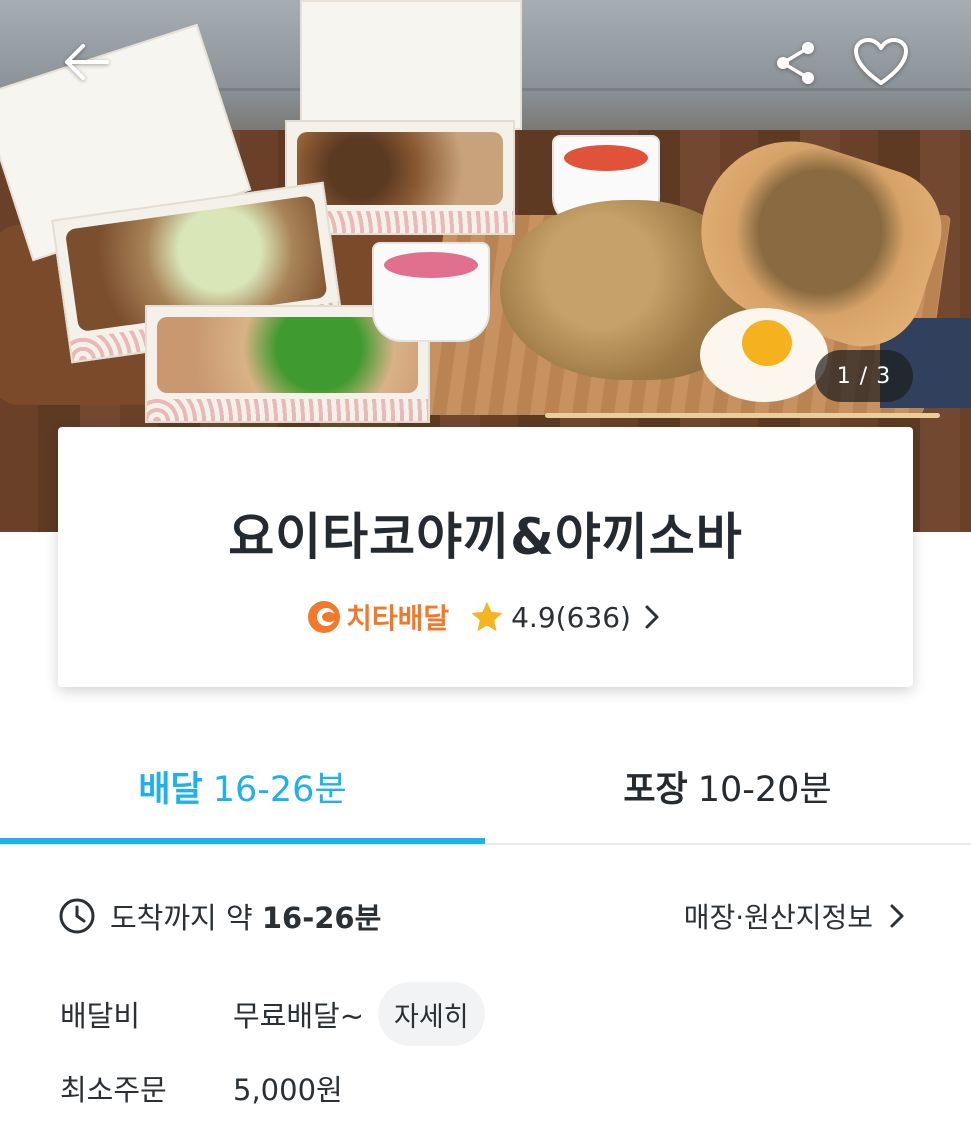  I want to click on tab-takeout-label: 포장, so click(655, 790).